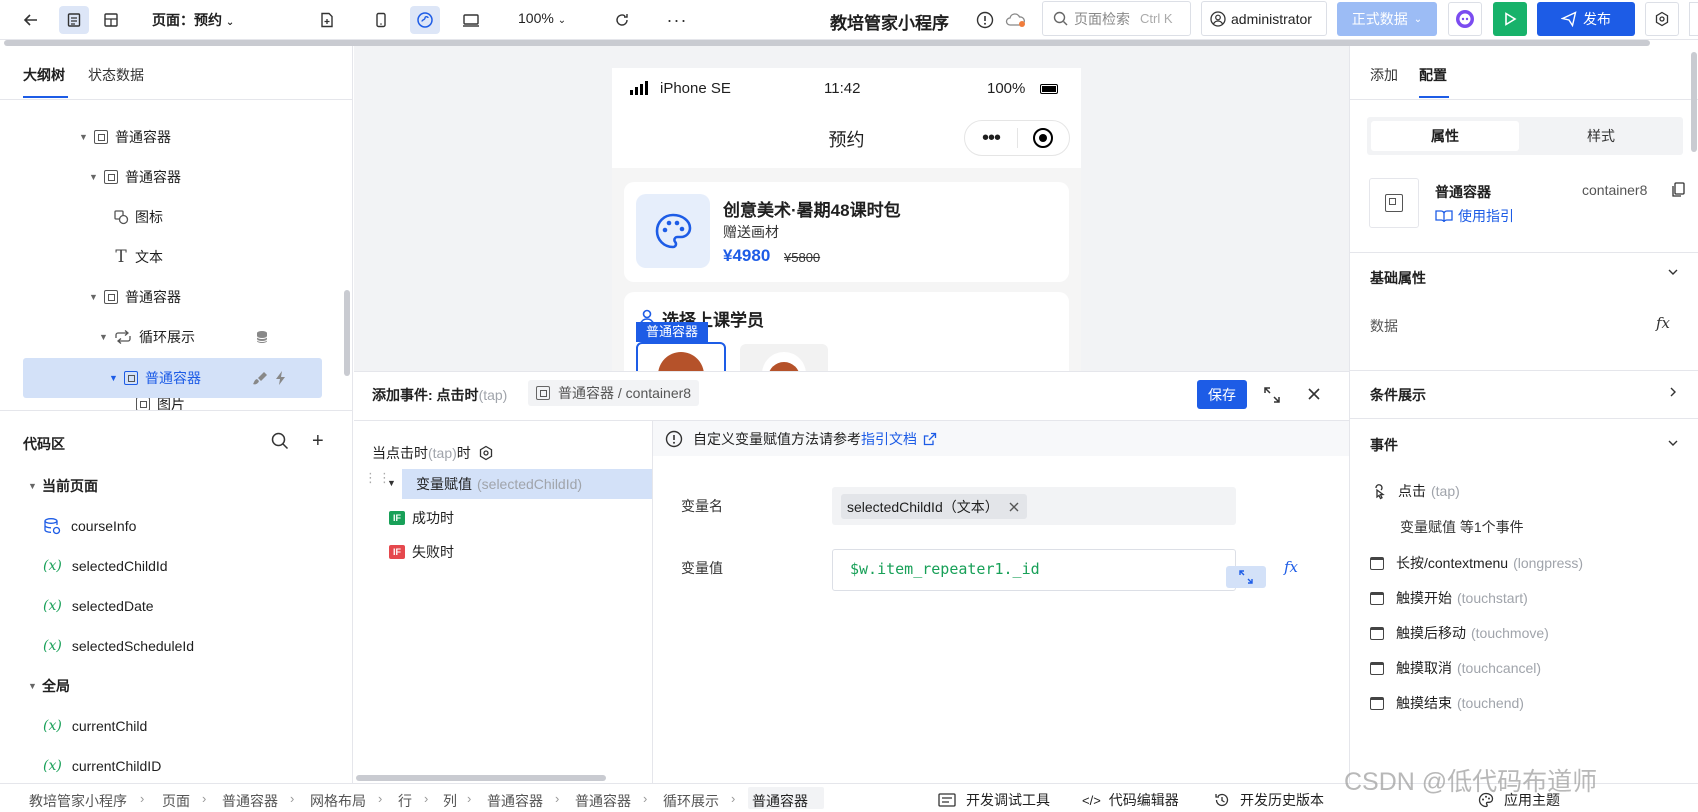  Describe the element at coordinates (327, 20) in the screenshot. I see `add-page-icon` at that location.